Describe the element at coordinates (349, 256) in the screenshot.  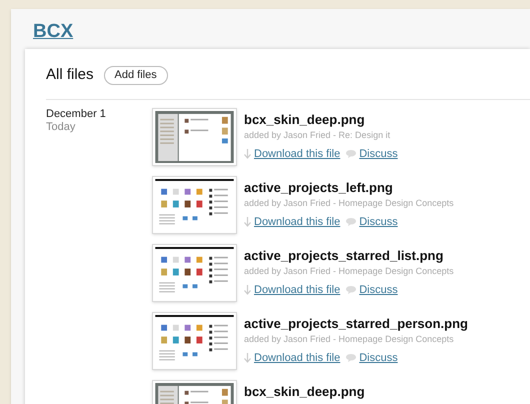
I see `file-name: active_projects_starred_list.png` at that location.